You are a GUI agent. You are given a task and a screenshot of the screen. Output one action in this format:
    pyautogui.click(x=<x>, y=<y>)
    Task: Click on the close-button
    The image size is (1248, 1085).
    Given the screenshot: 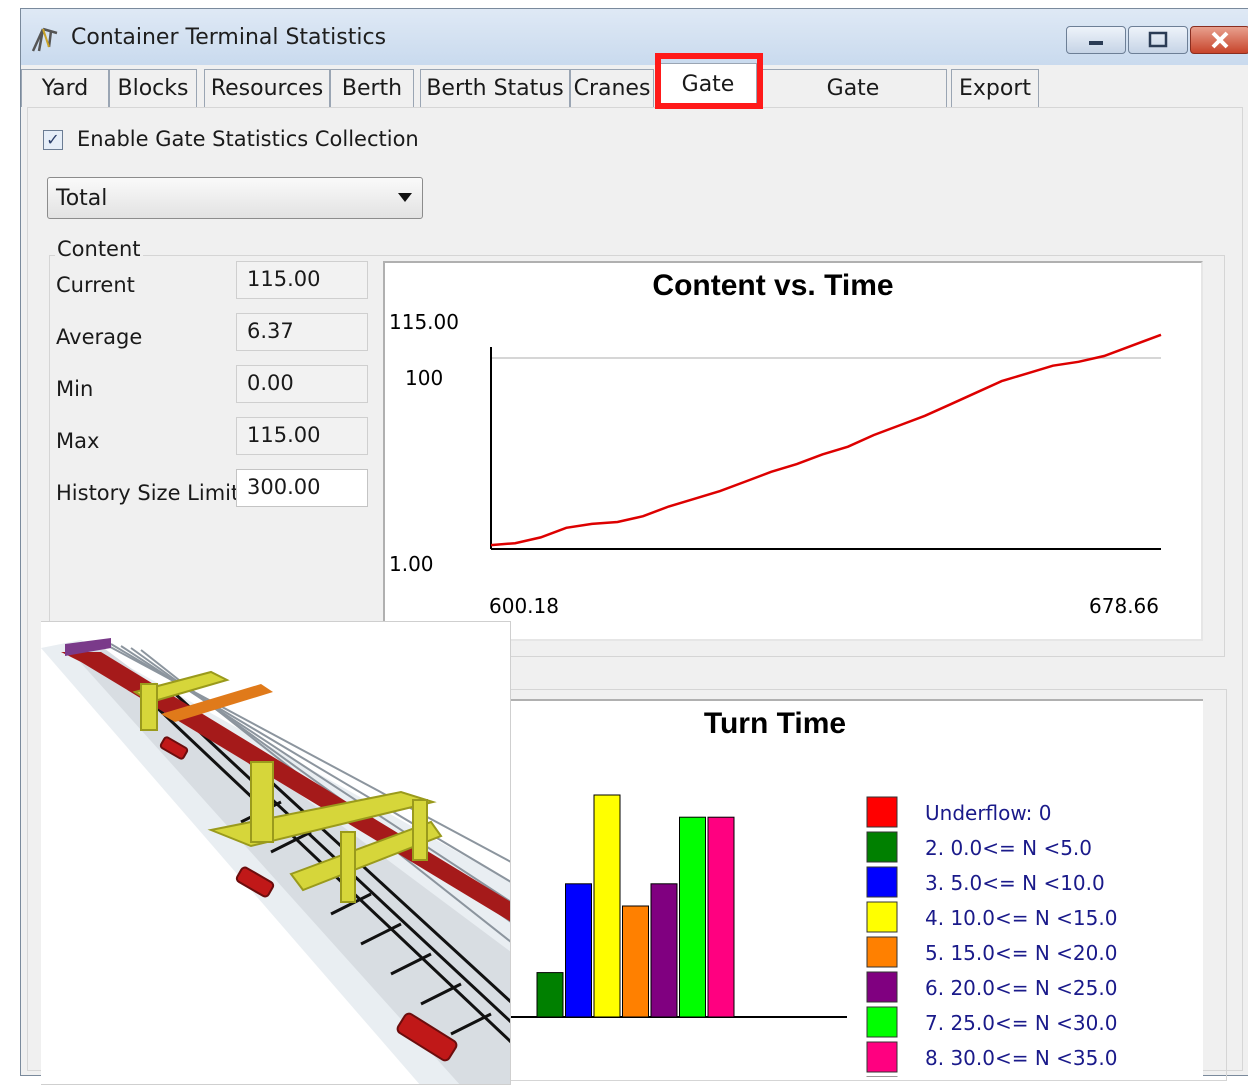 What is the action you would take?
    pyautogui.click(x=1219, y=40)
    